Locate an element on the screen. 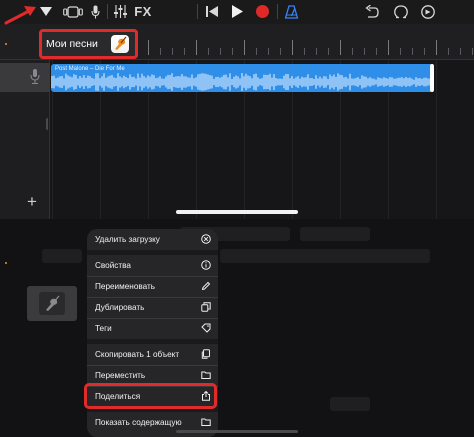 The image size is (474, 437). metronome-icon is located at coordinates (291, 11).